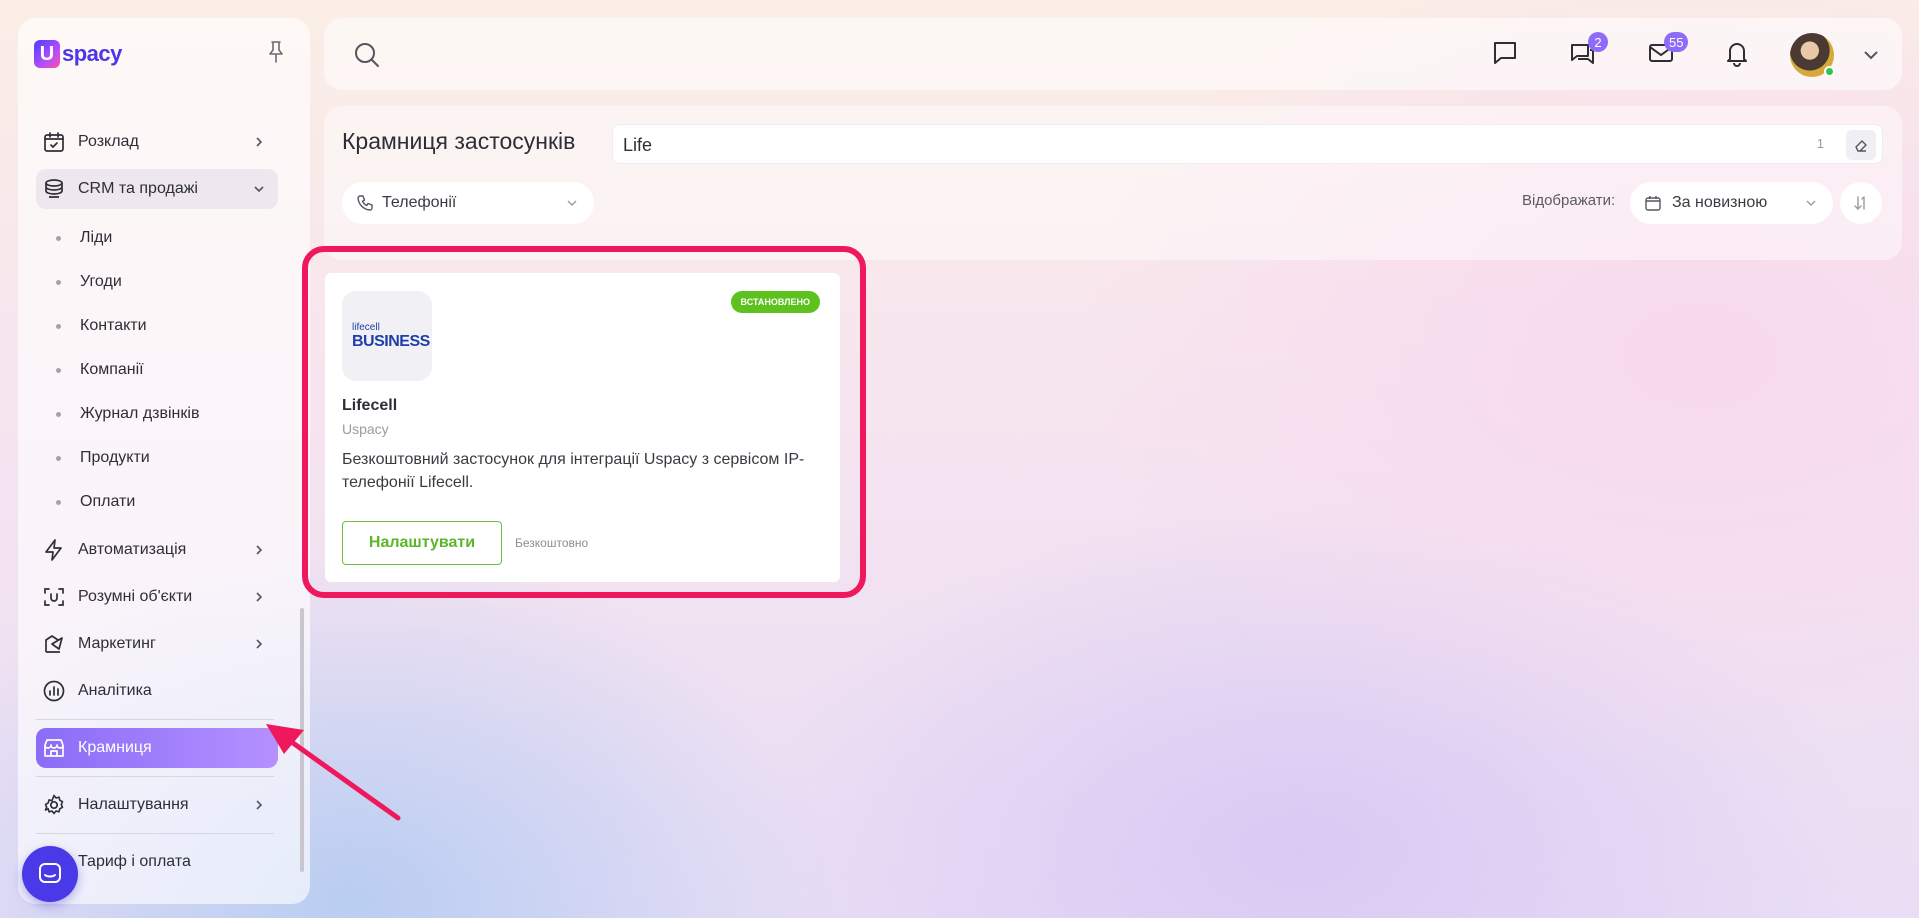  Describe the element at coordinates (108, 141) in the screenshot. I see `sidebar-item-label: Розклад` at that location.